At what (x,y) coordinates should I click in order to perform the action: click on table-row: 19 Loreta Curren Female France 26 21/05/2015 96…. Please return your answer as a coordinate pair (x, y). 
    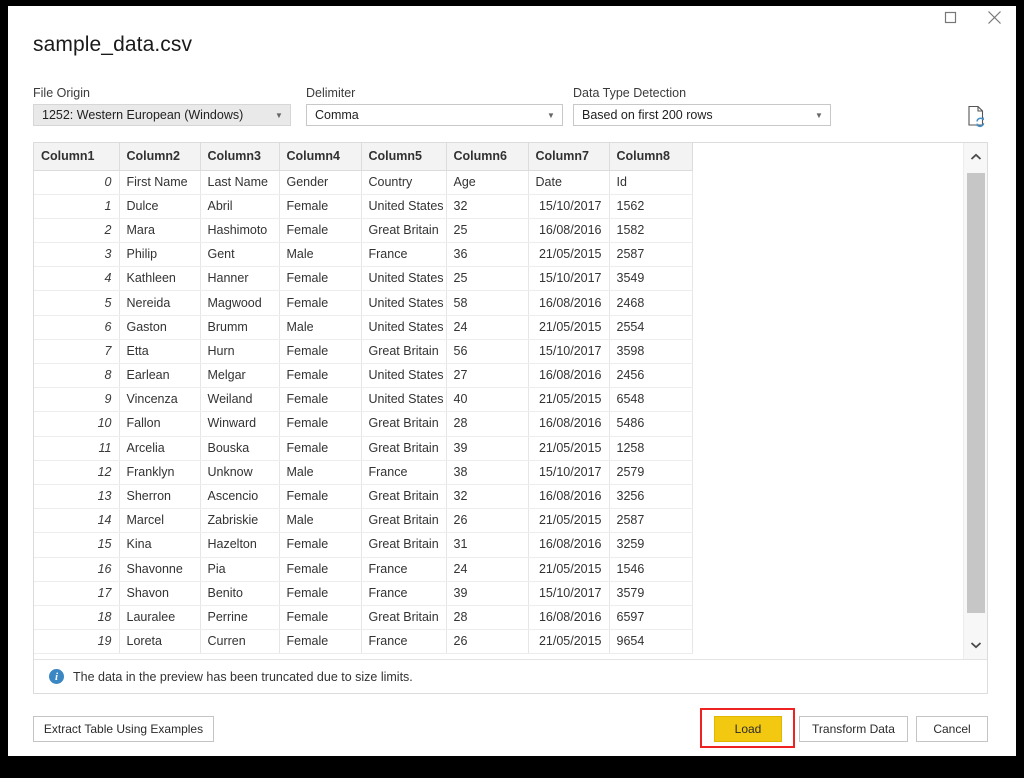
    Looking at the image, I should click on (363, 642).